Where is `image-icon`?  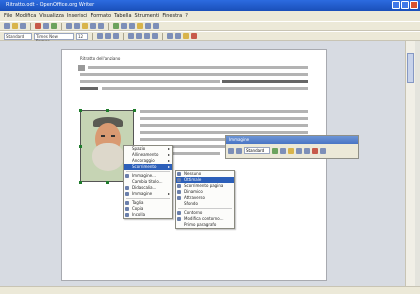 image-icon is located at coordinates (127, 194).